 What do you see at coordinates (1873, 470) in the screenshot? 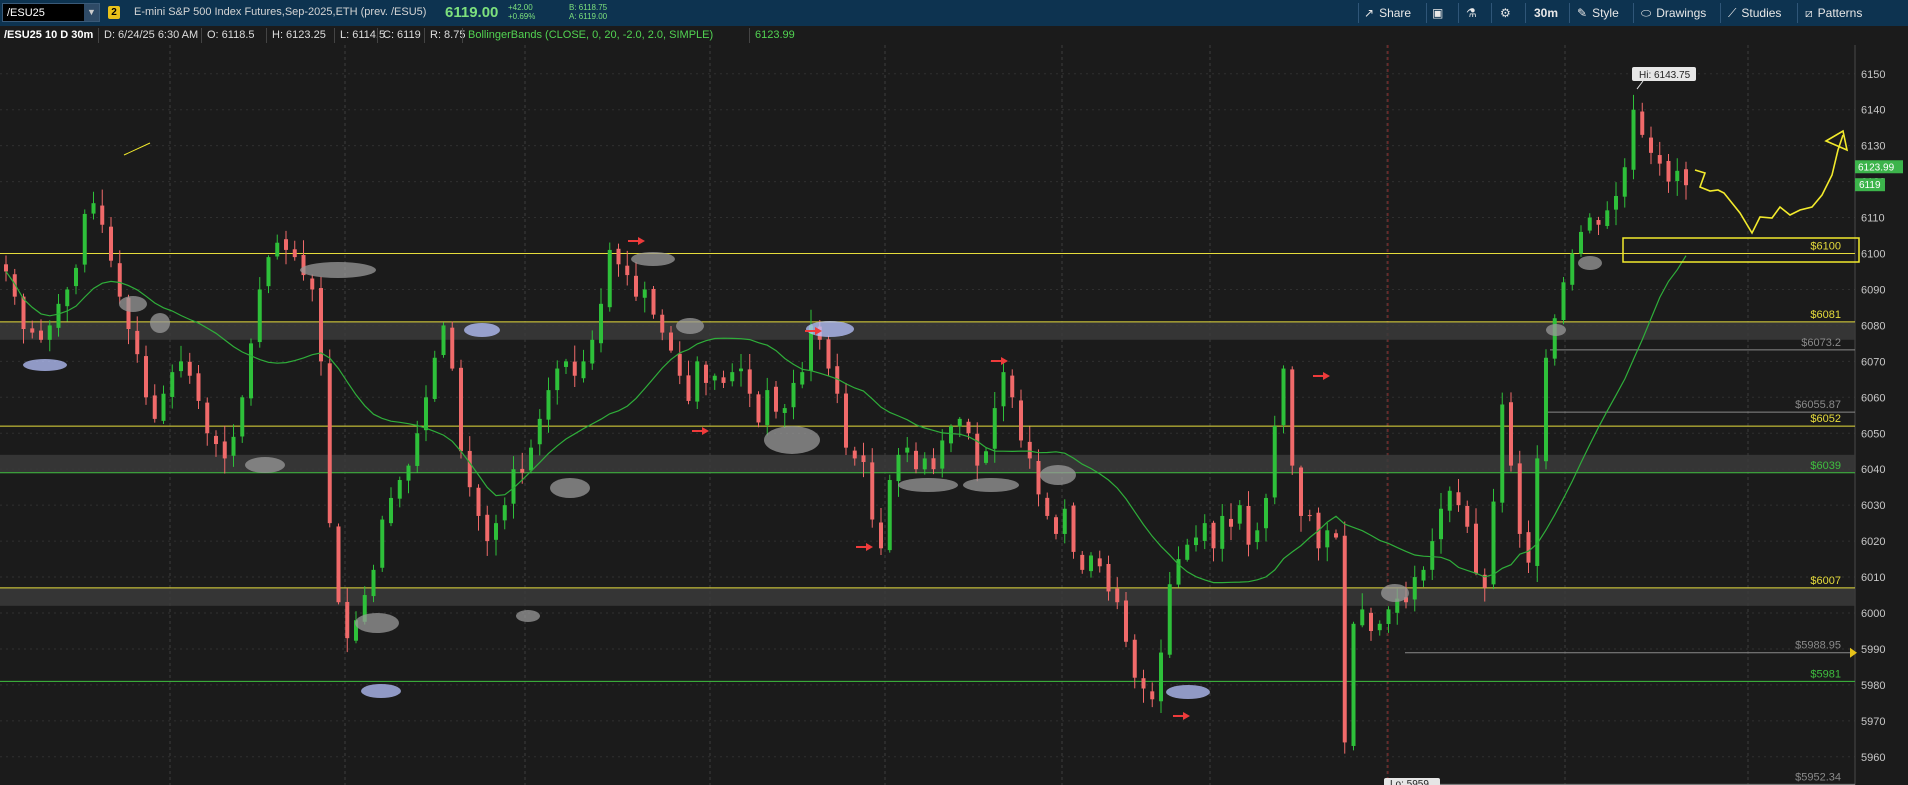
I see `y-axis-tick-label: 6040` at bounding box center [1873, 470].